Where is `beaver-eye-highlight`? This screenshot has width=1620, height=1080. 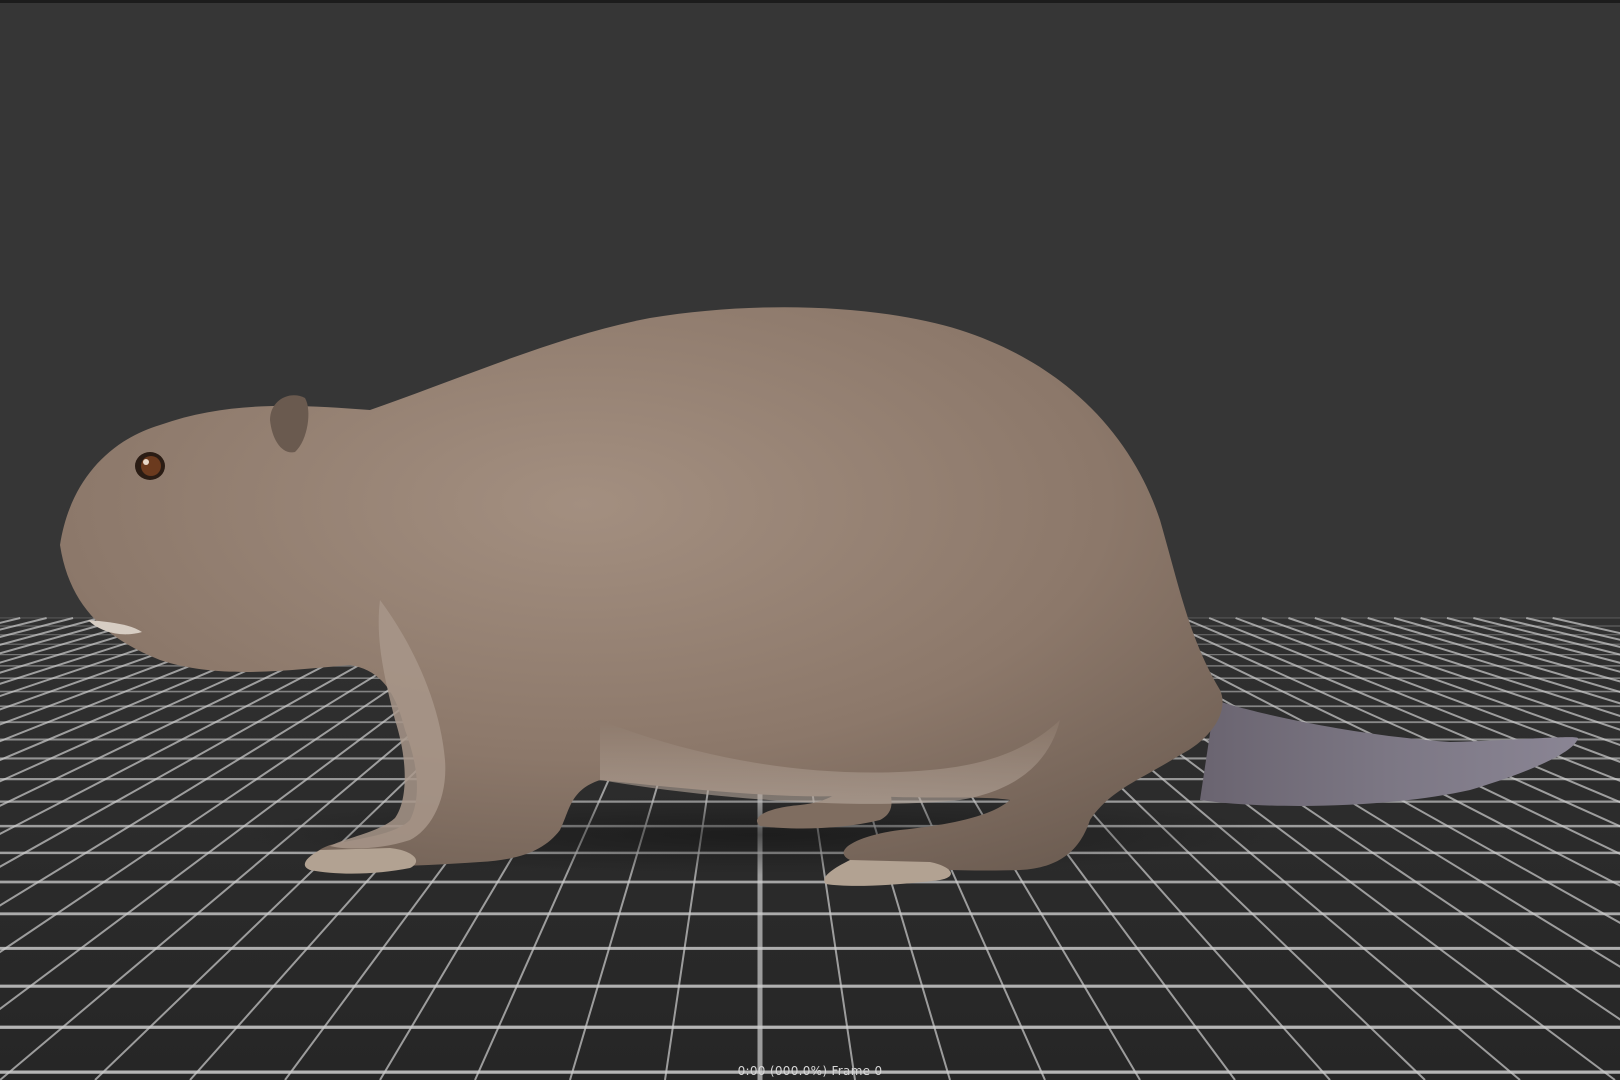
beaver-eye-highlight is located at coordinates (146, 462).